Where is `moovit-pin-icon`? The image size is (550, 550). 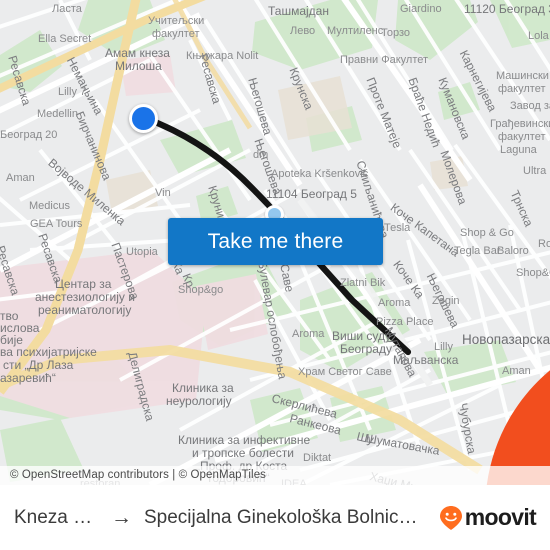 moovit-pin-icon is located at coordinates (450, 517).